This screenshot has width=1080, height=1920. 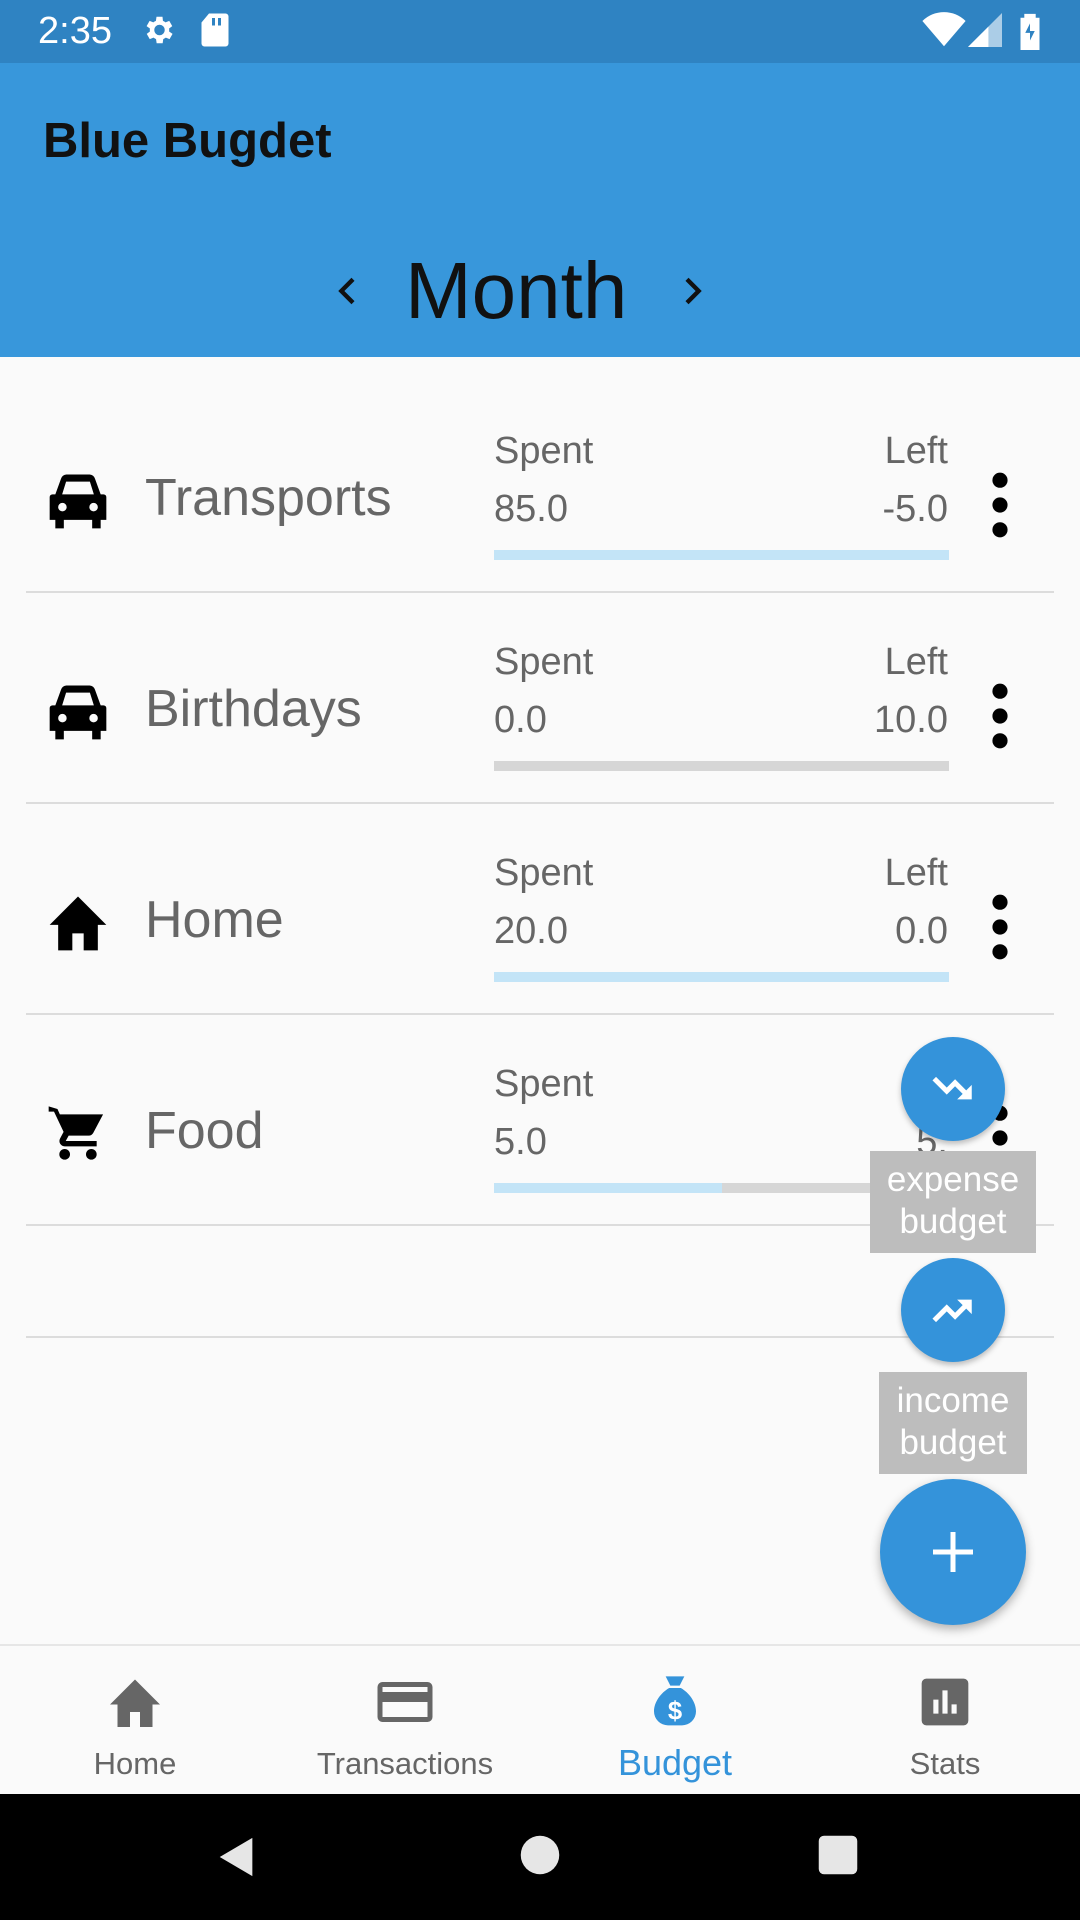 I want to click on label-line: expense, so click(x=953, y=1179).